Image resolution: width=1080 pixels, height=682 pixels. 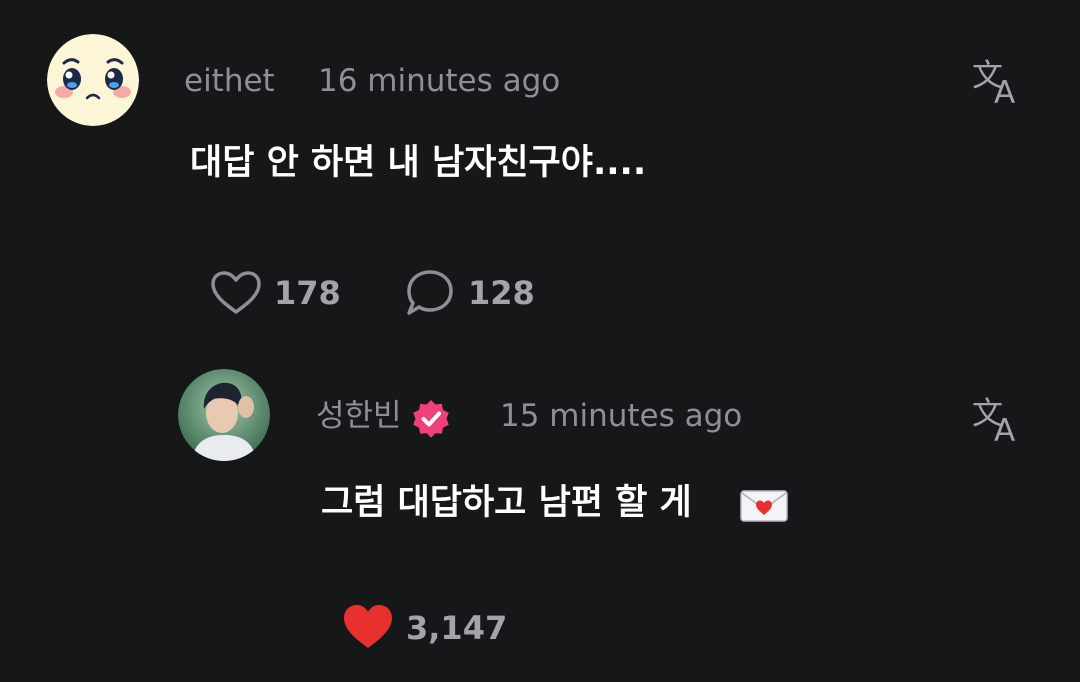 What do you see at coordinates (764, 506) in the screenshot?
I see `love-letter-icon` at bounding box center [764, 506].